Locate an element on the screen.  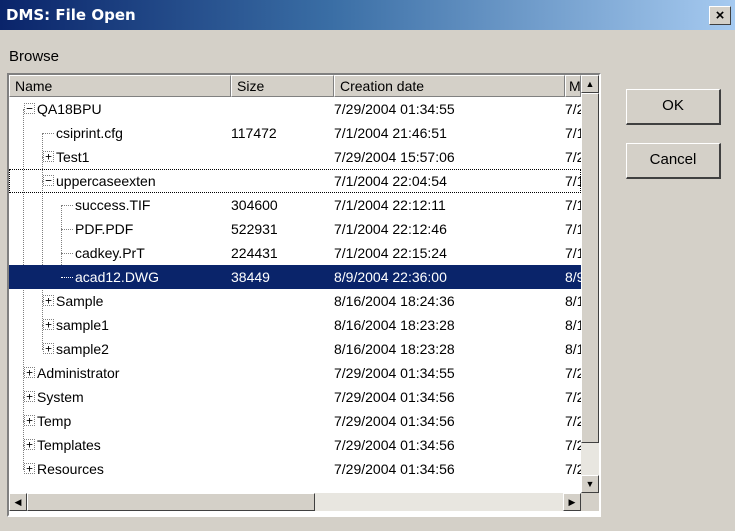
tree-row: +System 7/29/2004 01:34:56 7/2 is located at coordinates (295, 397).